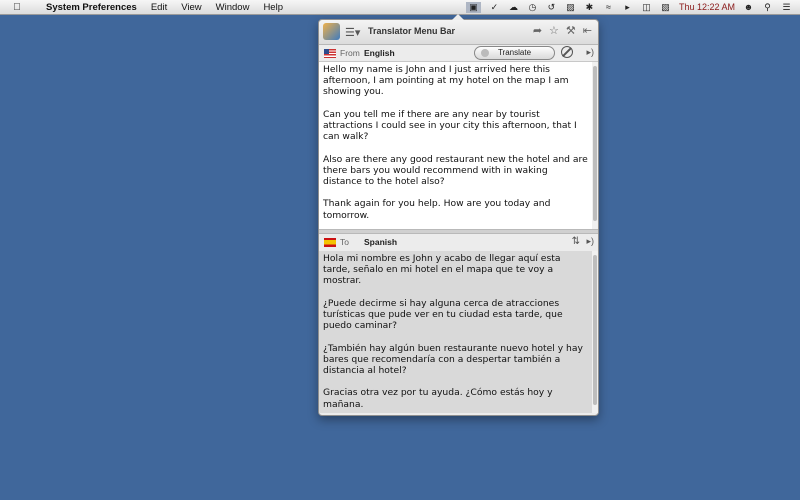 Image resolution: width=800 pixels, height=500 pixels. I want to click on from-label: From, so click(350, 53).